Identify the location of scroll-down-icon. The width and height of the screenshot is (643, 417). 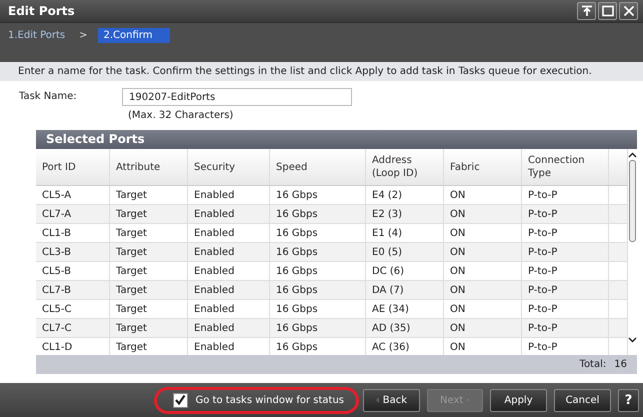
(632, 340).